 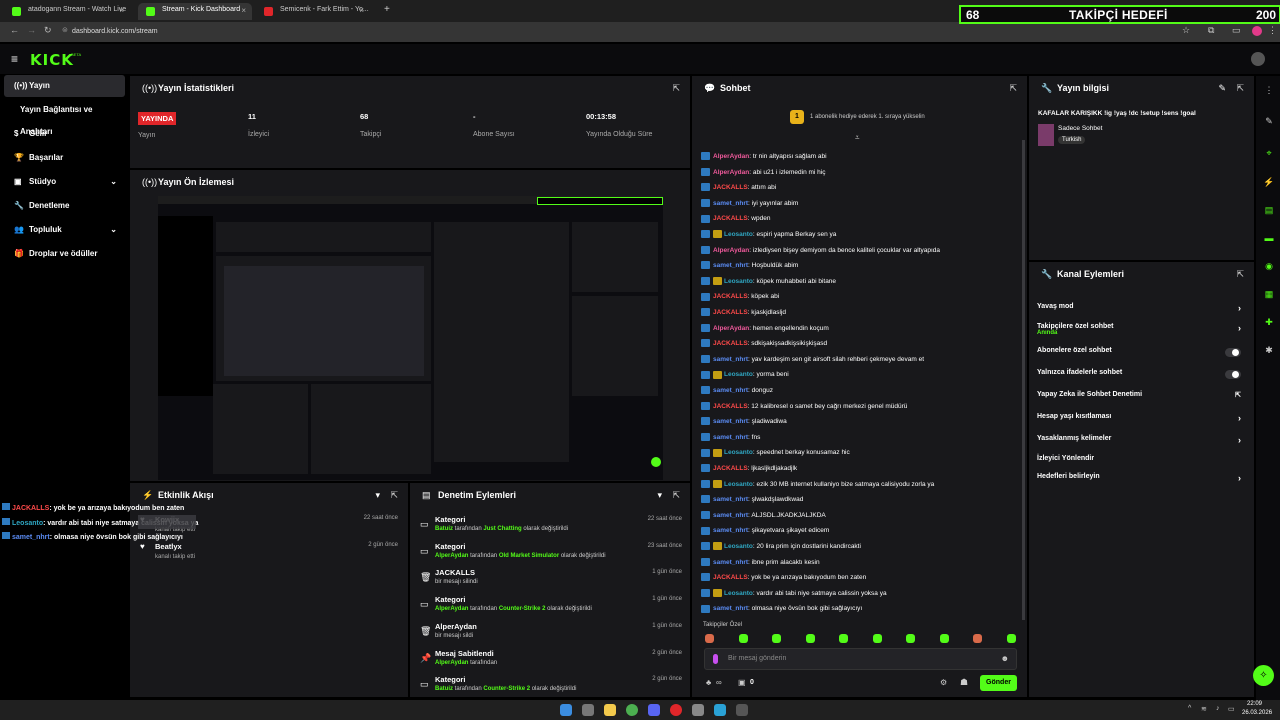 What do you see at coordinates (1257, 713) in the screenshot?
I see `clock-date: 26.03.2026` at bounding box center [1257, 713].